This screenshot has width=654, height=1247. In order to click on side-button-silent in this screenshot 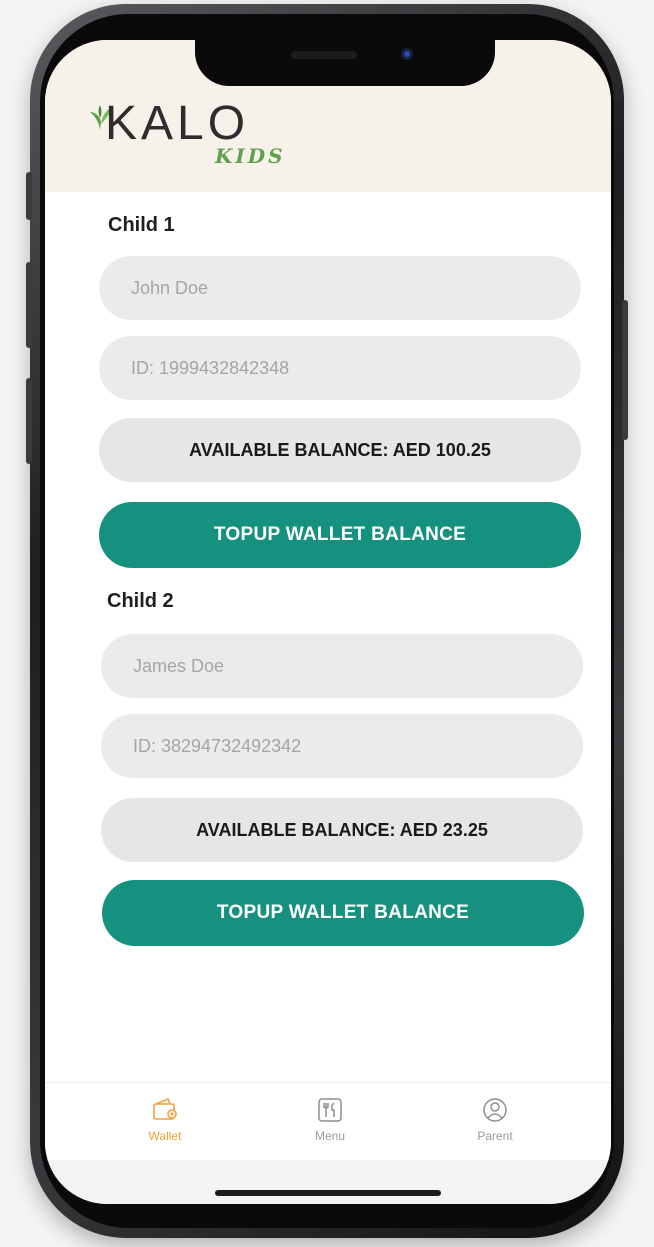, I will do `click(29, 196)`.